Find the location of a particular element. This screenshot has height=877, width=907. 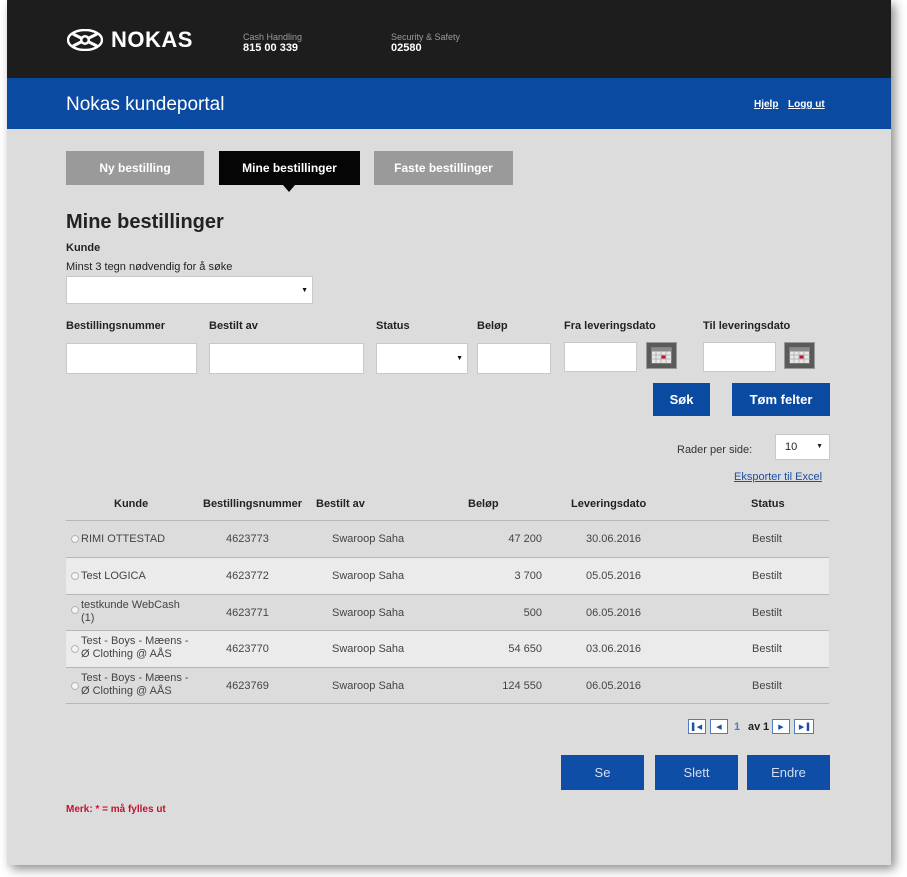

contact-cash-handling: Cash Handling 815 00 339 is located at coordinates (272, 43).